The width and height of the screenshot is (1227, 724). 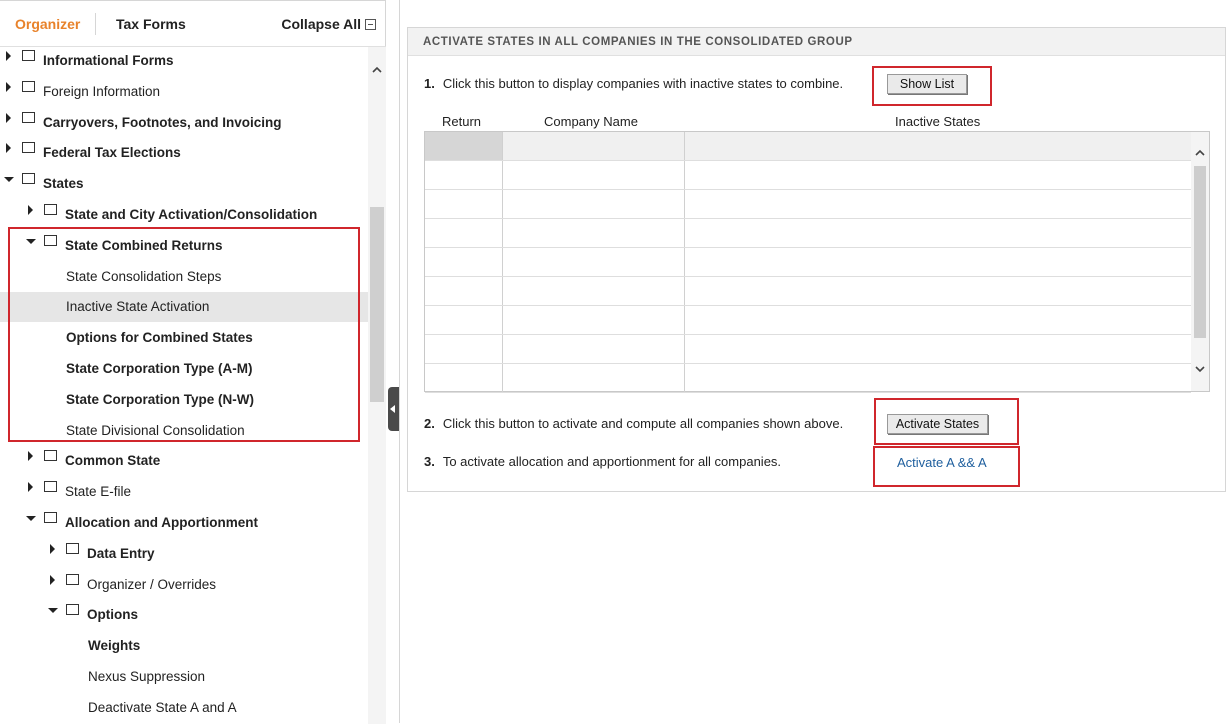 I want to click on tree-item-label: State and City Activation/Consolidation, so click(x=191, y=214).